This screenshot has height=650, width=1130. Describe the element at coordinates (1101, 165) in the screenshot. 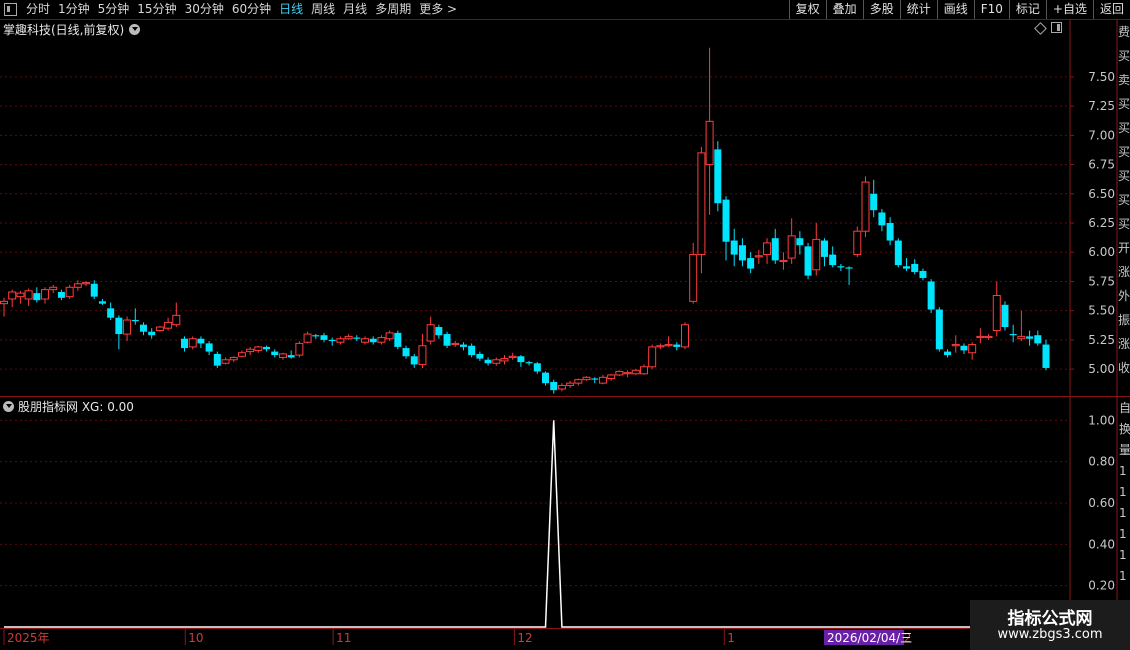

I see `price-tick-label: 6.75` at that location.